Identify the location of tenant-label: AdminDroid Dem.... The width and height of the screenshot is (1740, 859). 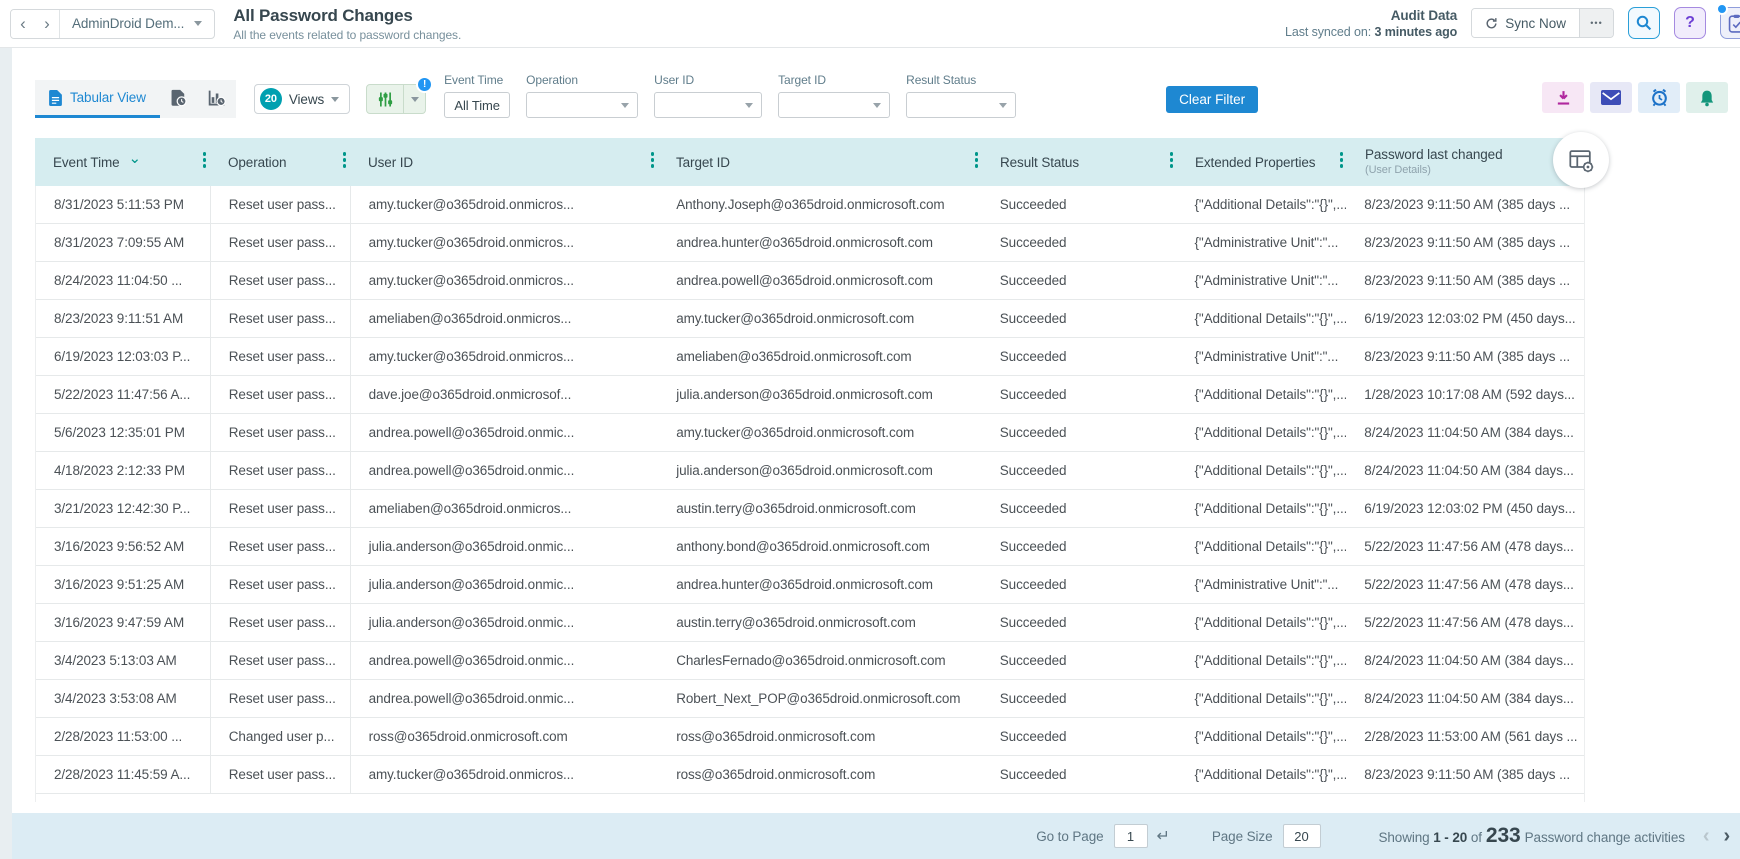
(128, 23).